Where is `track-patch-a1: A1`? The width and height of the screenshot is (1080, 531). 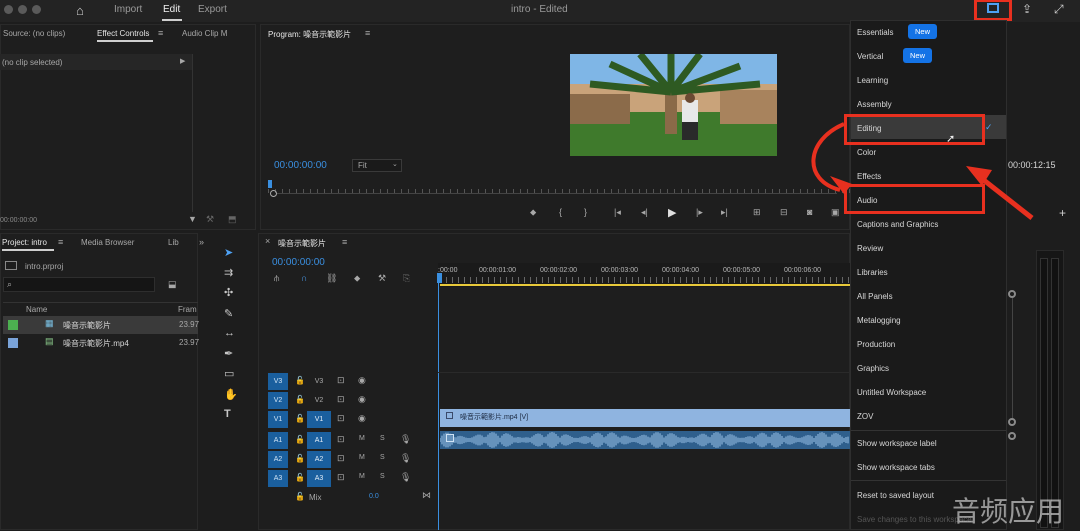 track-patch-a1: A1 is located at coordinates (278, 440).